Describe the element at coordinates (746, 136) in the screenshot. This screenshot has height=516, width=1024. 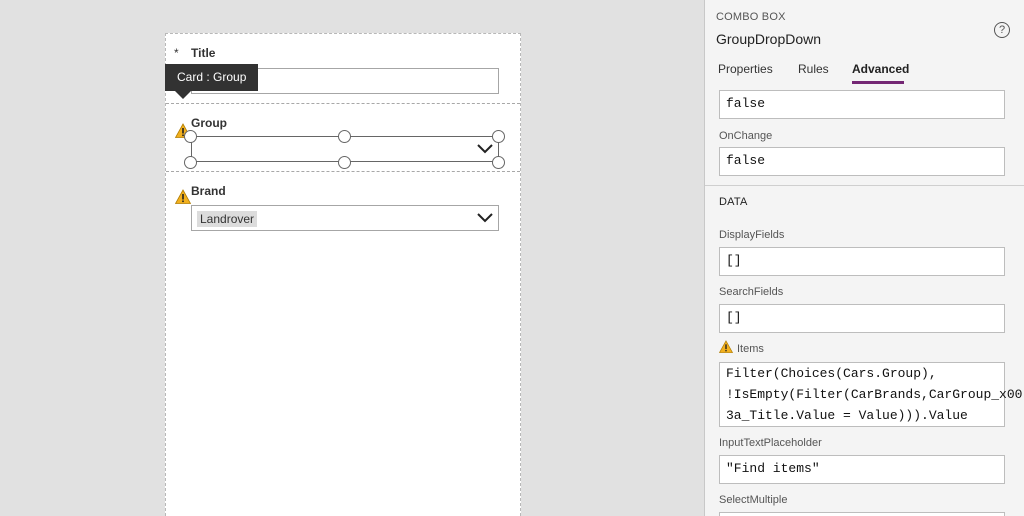
I see `onchange-label: OnChange` at that location.